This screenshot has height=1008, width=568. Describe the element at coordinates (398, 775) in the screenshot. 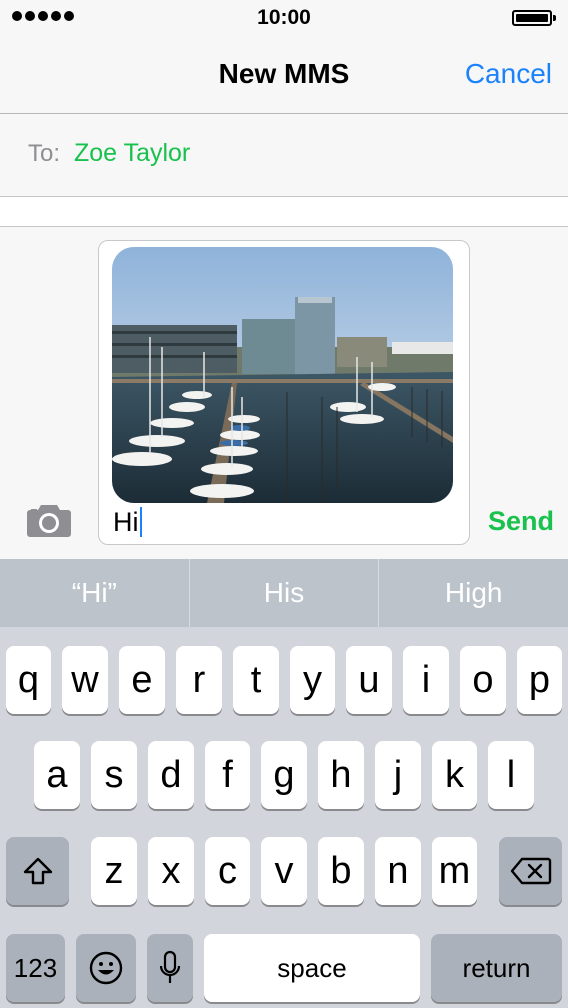

I see `key-j: j` at that location.